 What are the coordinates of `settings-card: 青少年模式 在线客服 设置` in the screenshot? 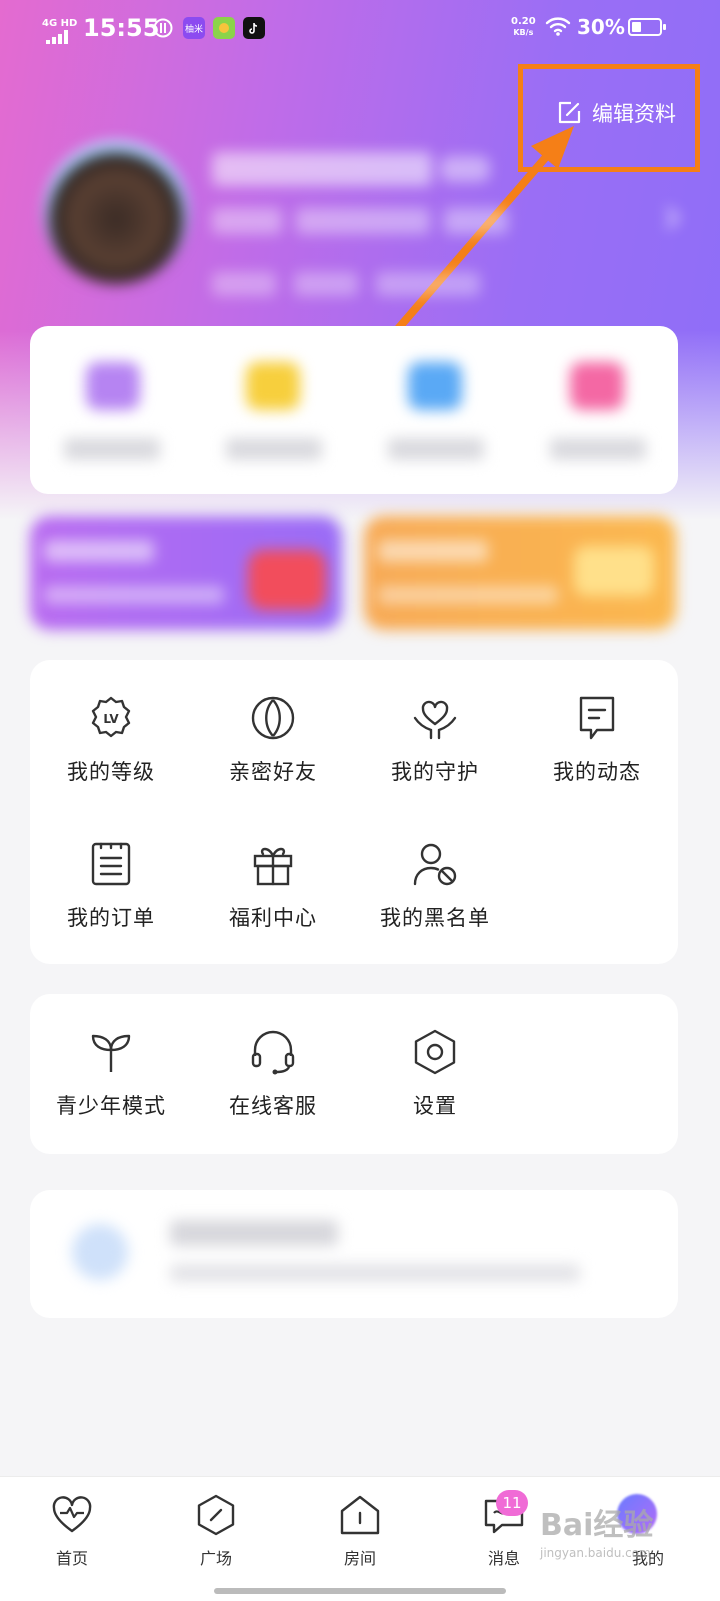 It's located at (354, 1074).